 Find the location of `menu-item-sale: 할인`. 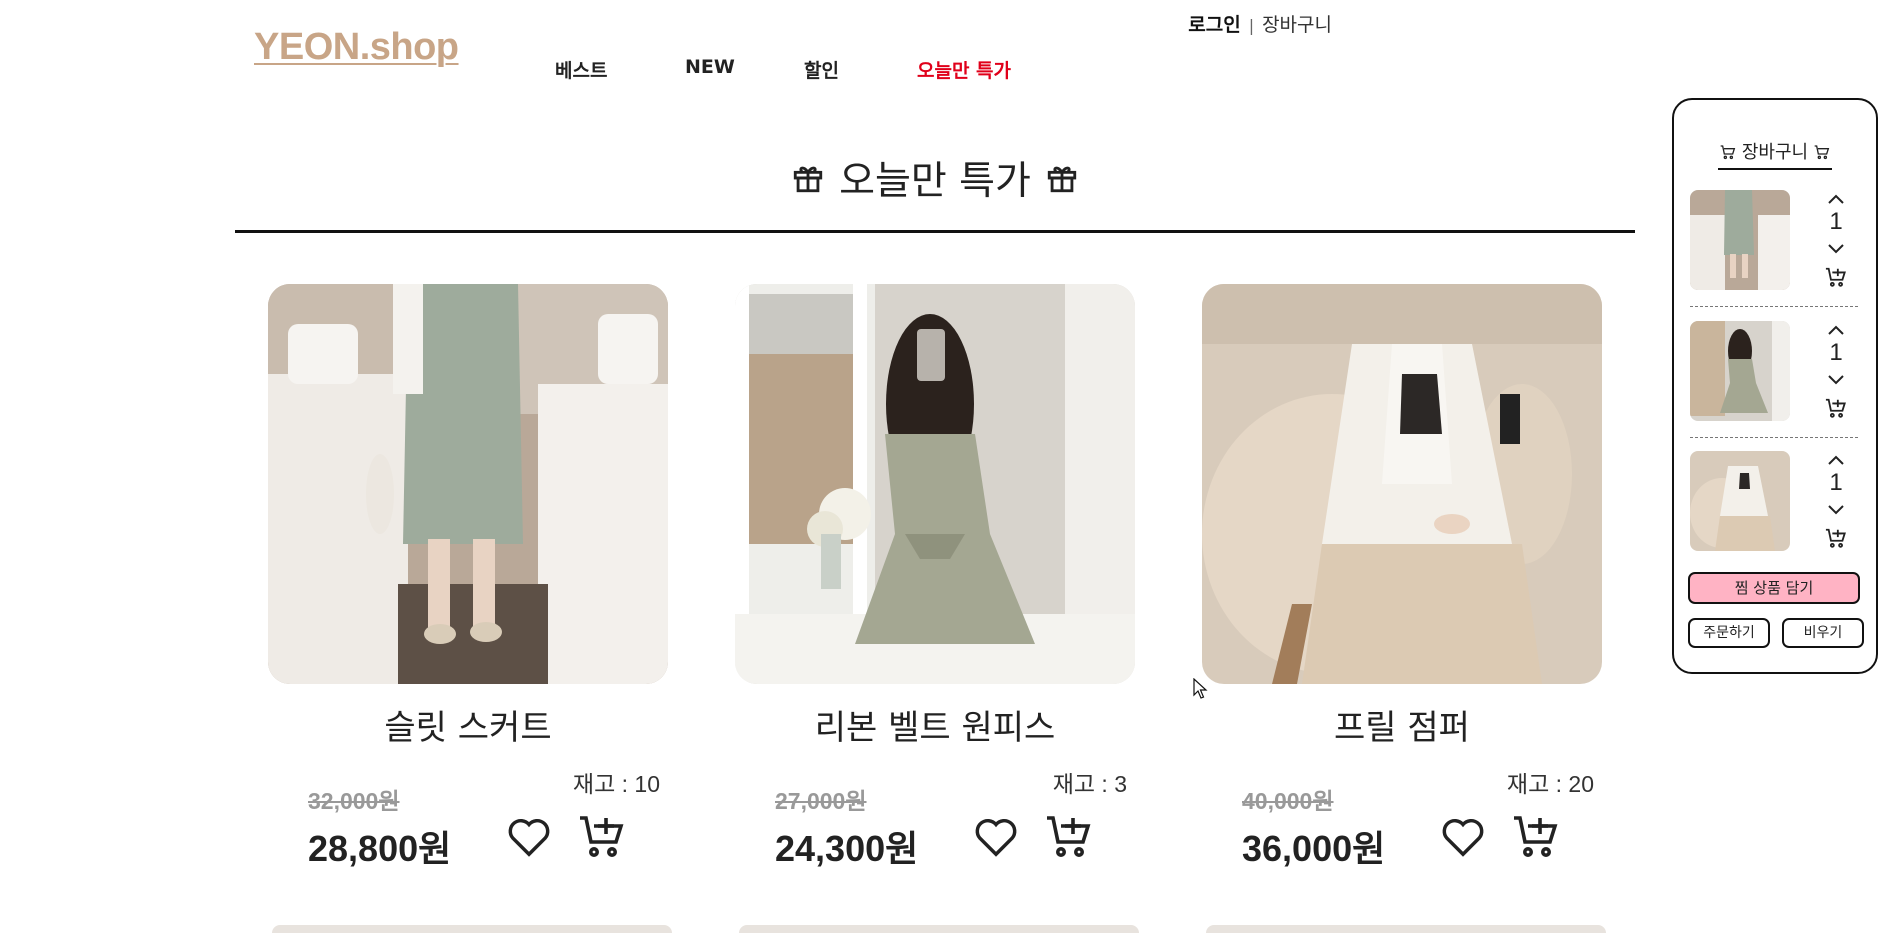

menu-item-sale: 할인 is located at coordinates (860, 69).